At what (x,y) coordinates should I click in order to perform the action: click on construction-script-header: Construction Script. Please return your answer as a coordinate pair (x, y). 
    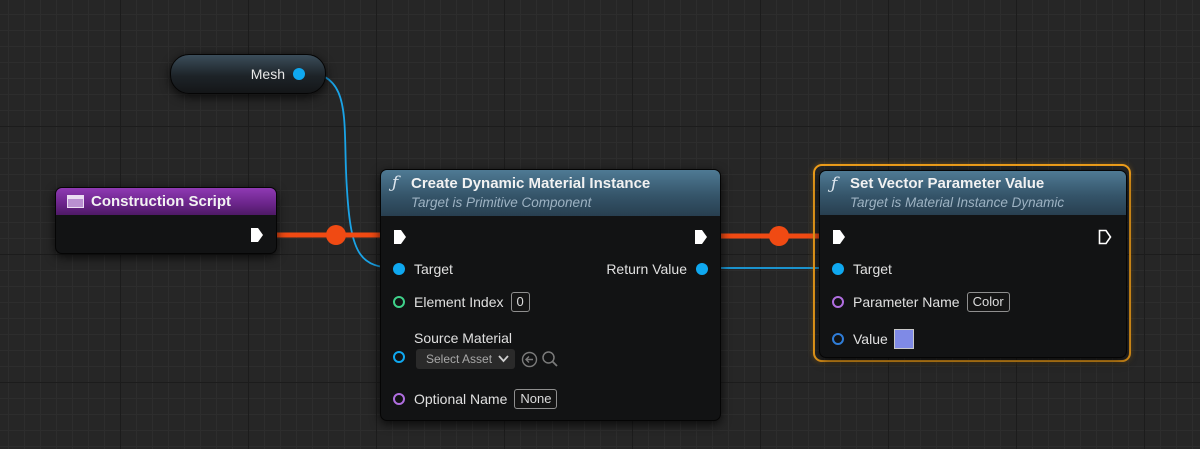
    Looking at the image, I should click on (166, 201).